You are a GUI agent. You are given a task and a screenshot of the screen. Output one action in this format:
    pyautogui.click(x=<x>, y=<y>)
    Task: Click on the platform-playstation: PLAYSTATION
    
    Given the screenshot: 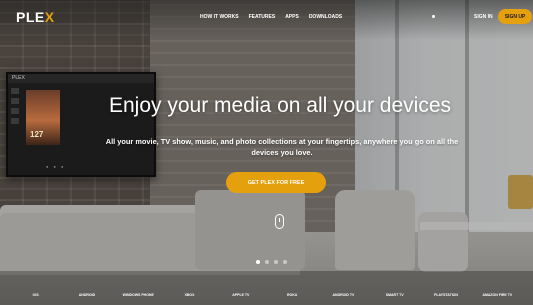 What is the action you would take?
    pyautogui.click(x=446, y=288)
    